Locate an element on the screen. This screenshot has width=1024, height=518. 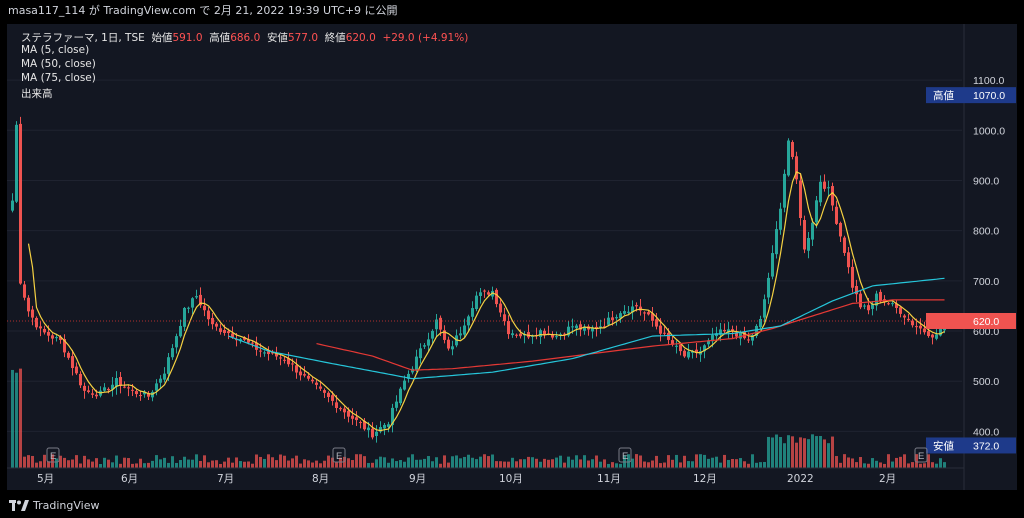
ma75-line is located at coordinates (586, 328).